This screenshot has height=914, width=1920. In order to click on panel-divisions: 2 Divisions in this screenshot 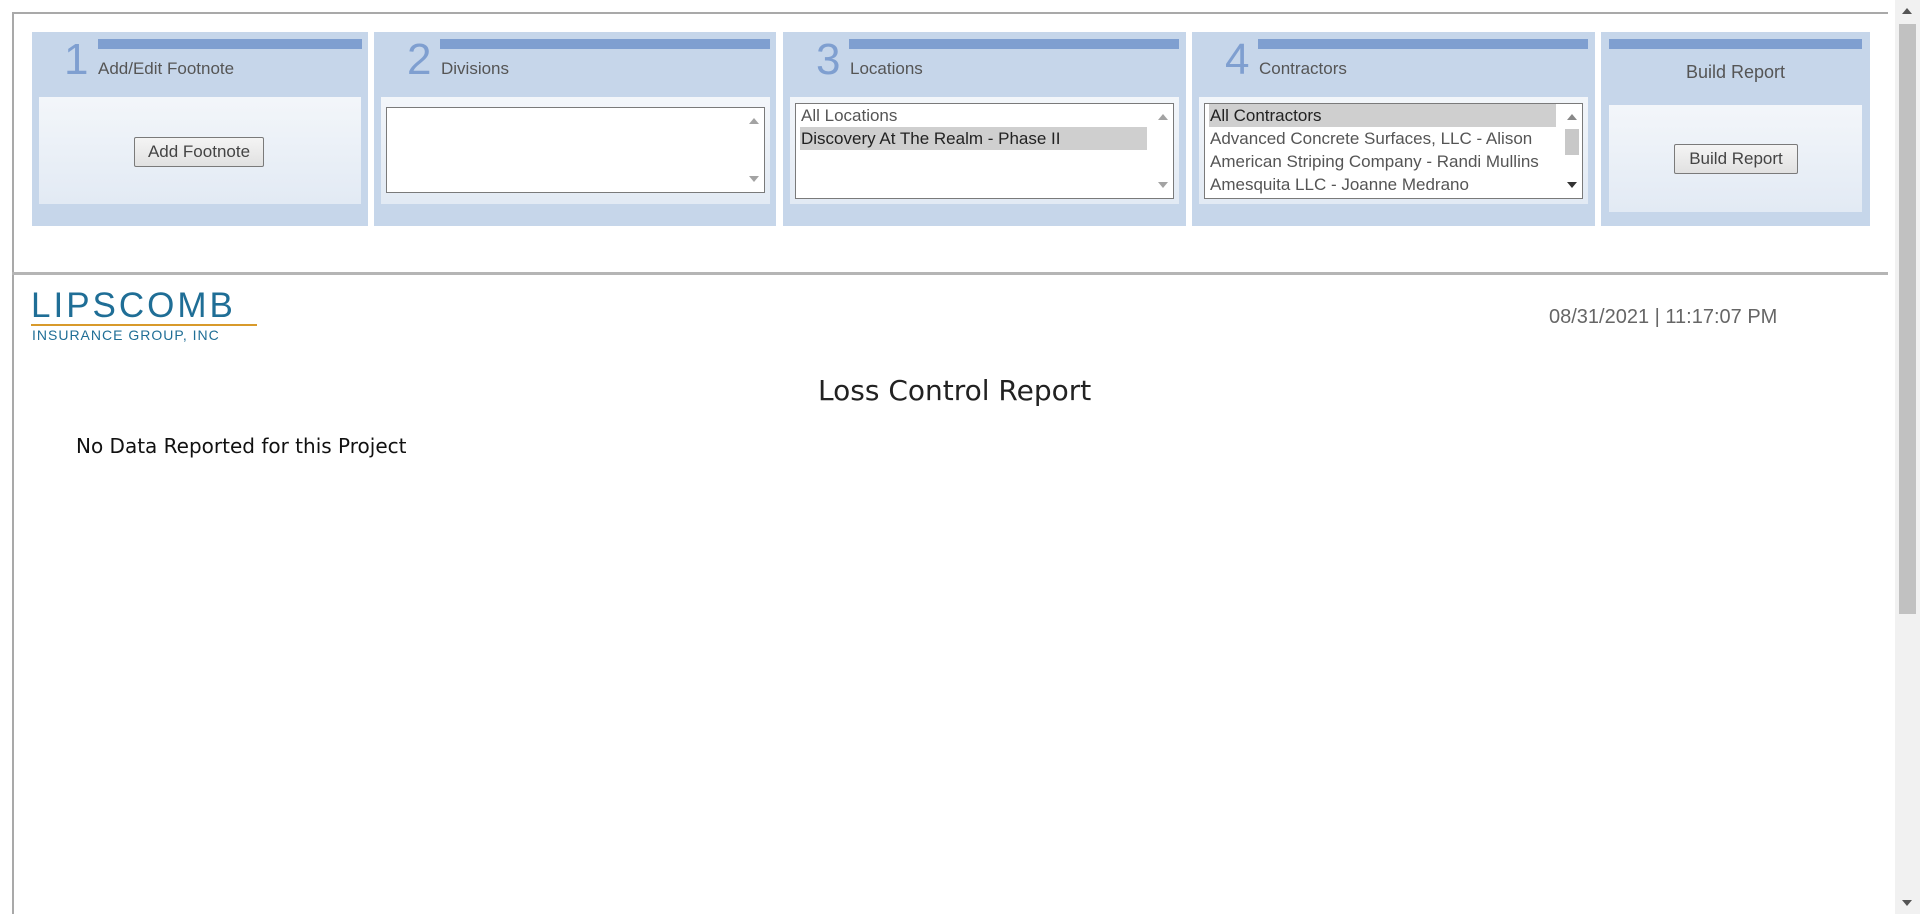, I will do `click(575, 129)`.